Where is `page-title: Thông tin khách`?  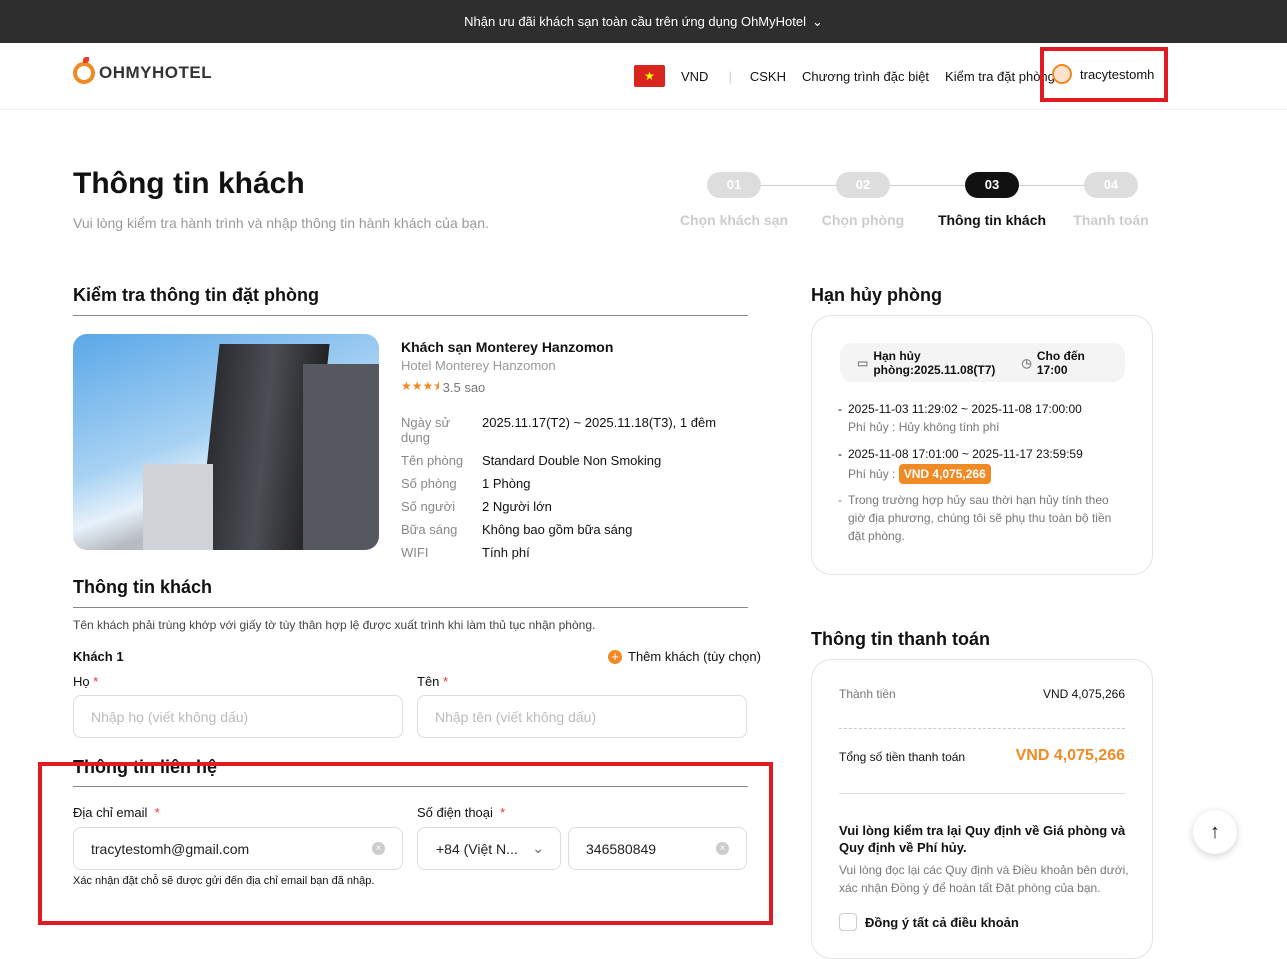 page-title: Thông tin khách is located at coordinates (189, 183).